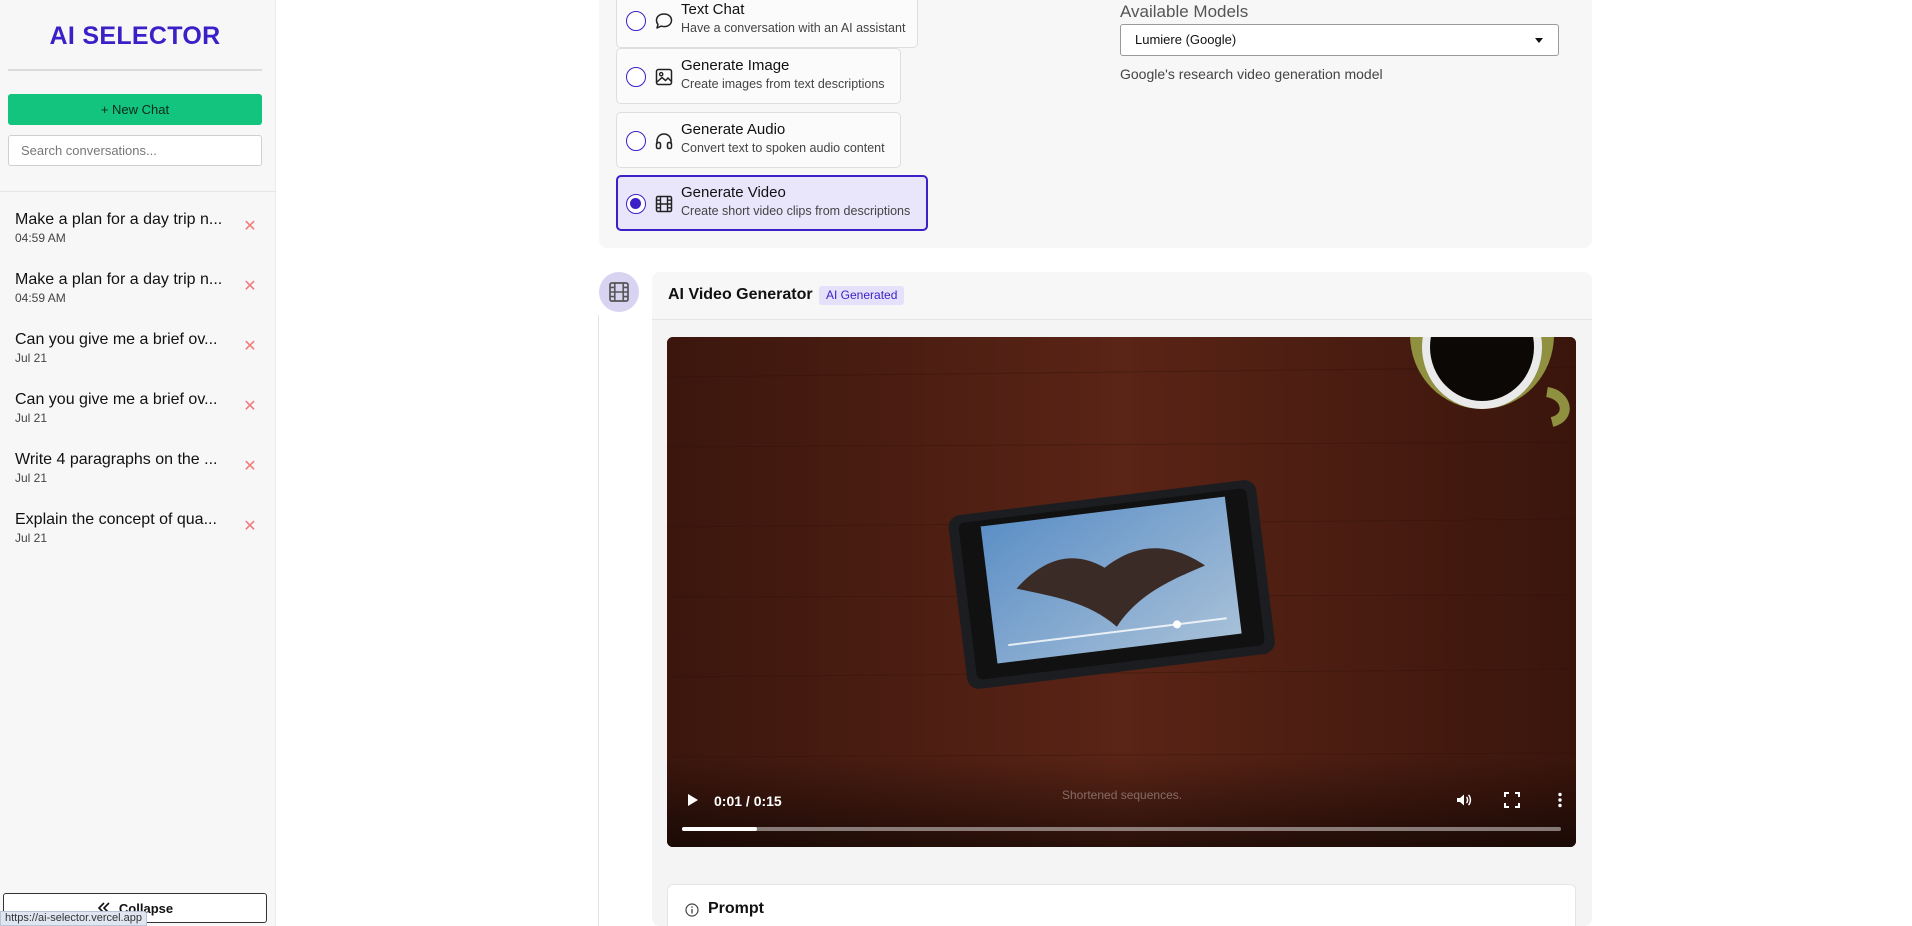 The height and width of the screenshot is (926, 1912). I want to click on video-time: 0:01 / 0:15, so click(748, 801).